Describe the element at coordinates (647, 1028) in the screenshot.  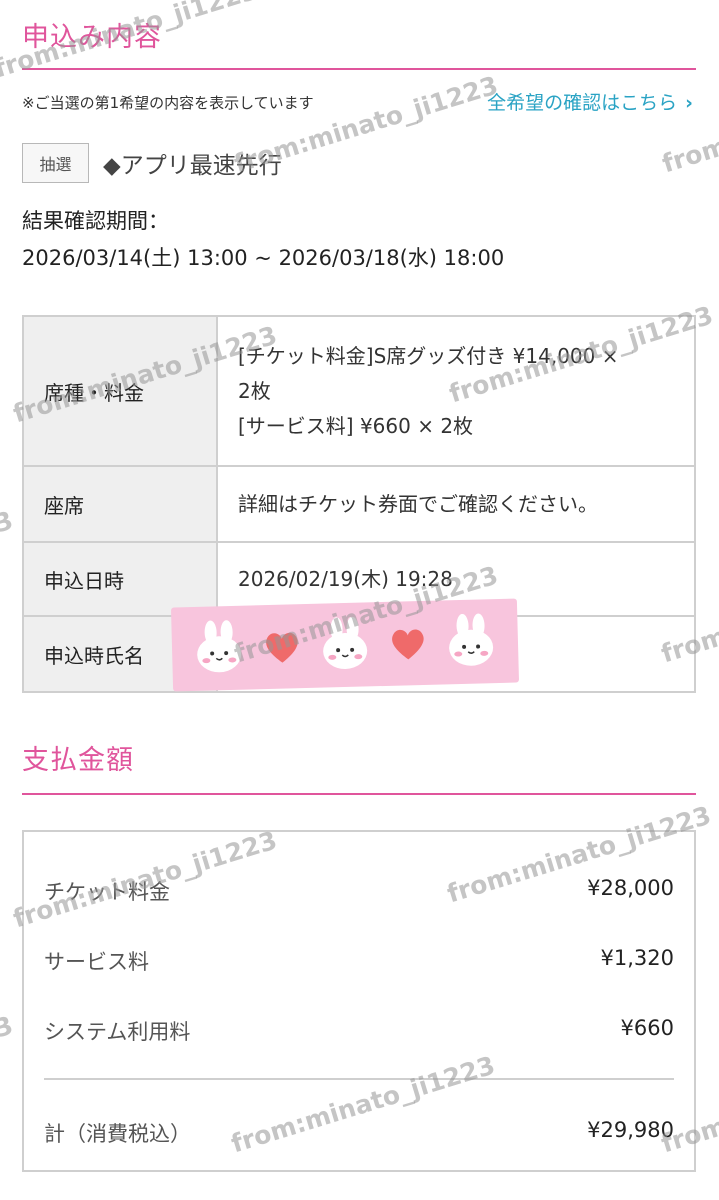
I see `system-fee-amount: ¥660` at that location.